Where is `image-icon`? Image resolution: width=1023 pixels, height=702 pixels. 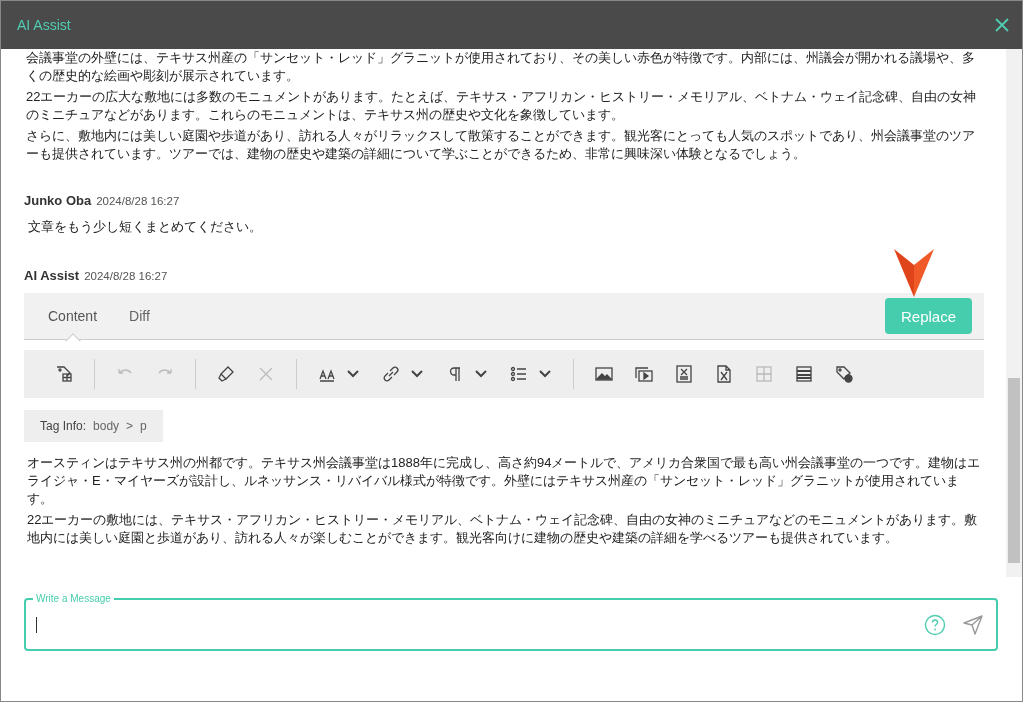
image-icon is located at coordinates (604, 374).